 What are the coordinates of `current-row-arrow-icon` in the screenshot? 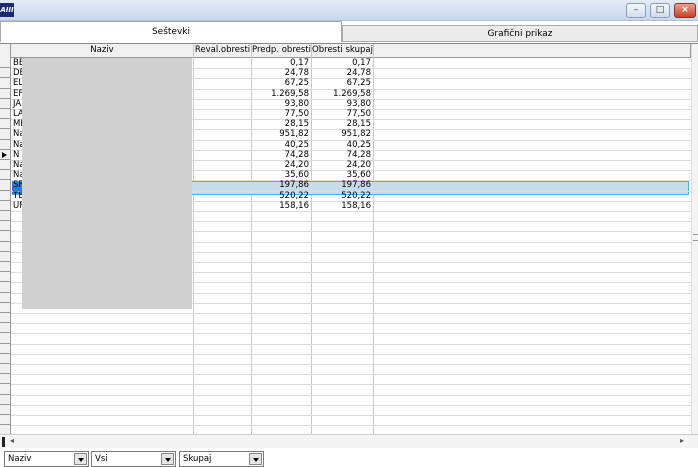 It's located at (4, 154).